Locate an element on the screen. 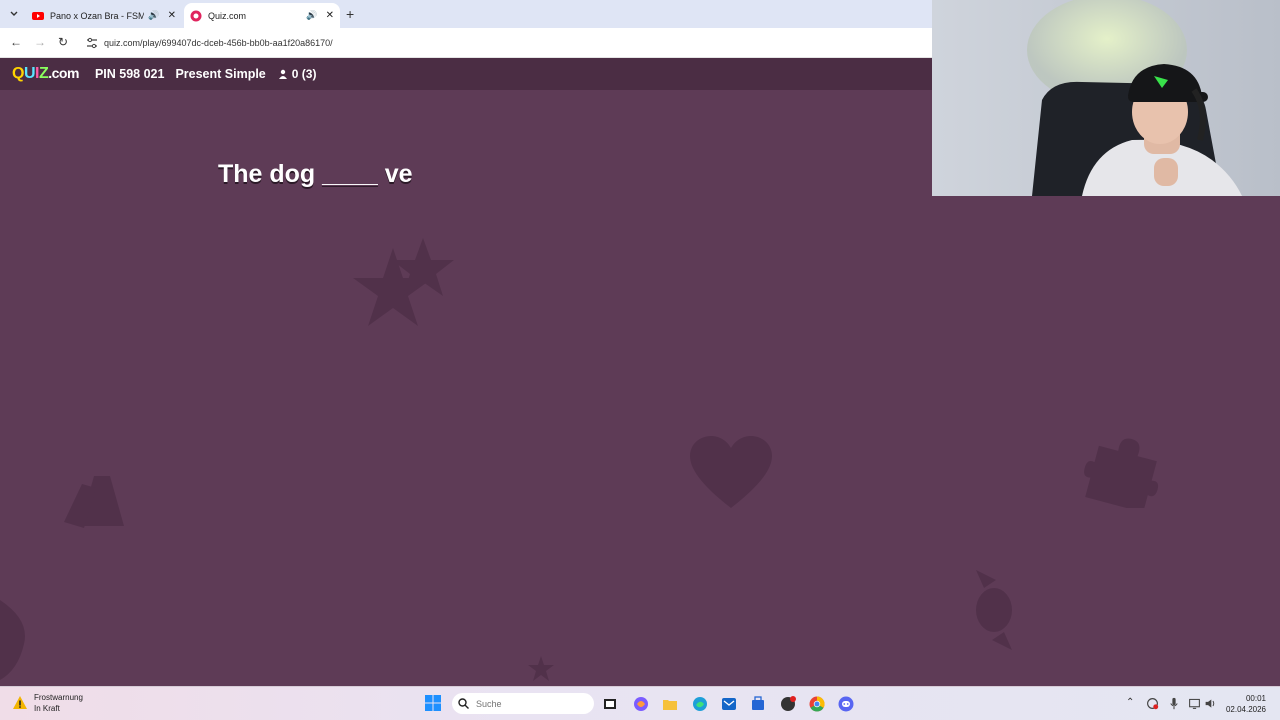 The width and height of the screenshot is (1280, 720). reload-icon: ↻ is located at coordinates (63, 42).